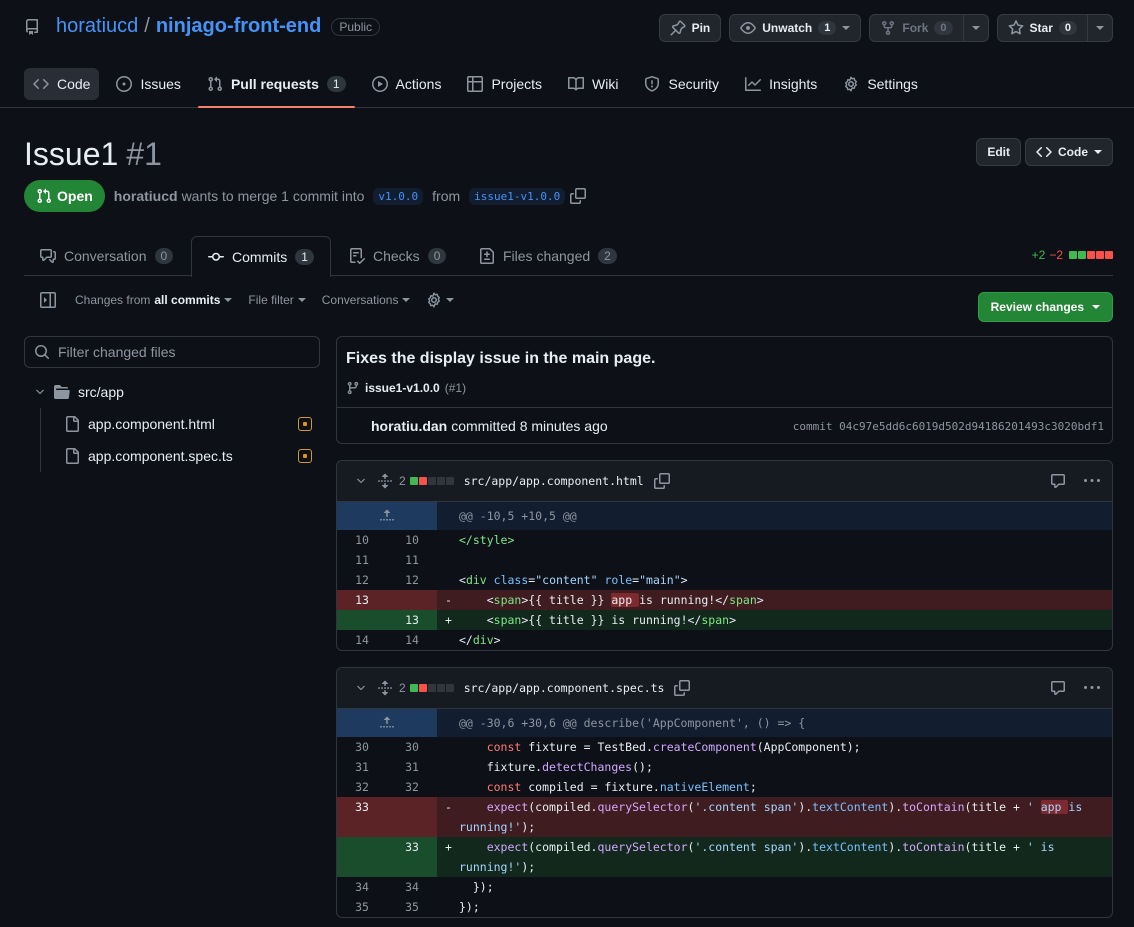  Describe the element at coordinates (412, 640) in the screenshot. I see `new-line-number: 14` at that location.